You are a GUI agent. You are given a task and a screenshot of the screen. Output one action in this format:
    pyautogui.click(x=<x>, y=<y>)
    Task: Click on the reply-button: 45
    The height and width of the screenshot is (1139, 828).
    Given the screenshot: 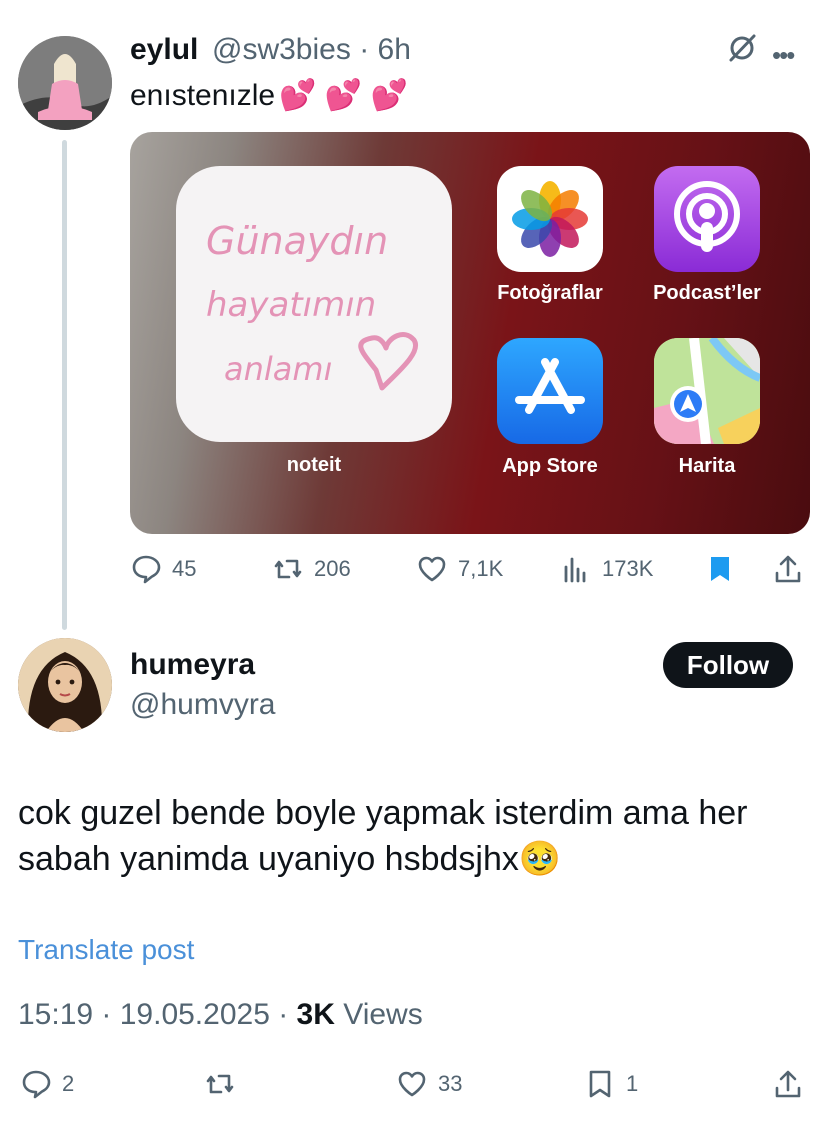 What is the action you would take?
    pyautogui.click(x=163, y=569)
    